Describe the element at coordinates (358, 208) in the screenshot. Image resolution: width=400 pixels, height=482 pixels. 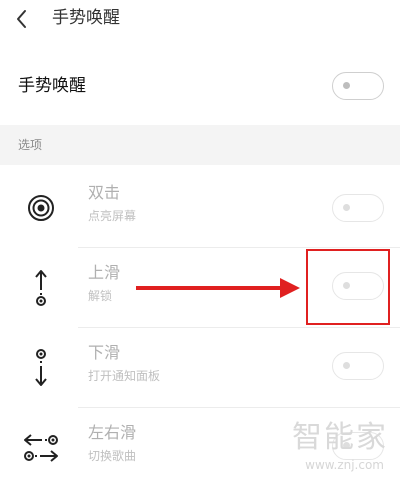
I see `option-toggle-double-tap` at that location.